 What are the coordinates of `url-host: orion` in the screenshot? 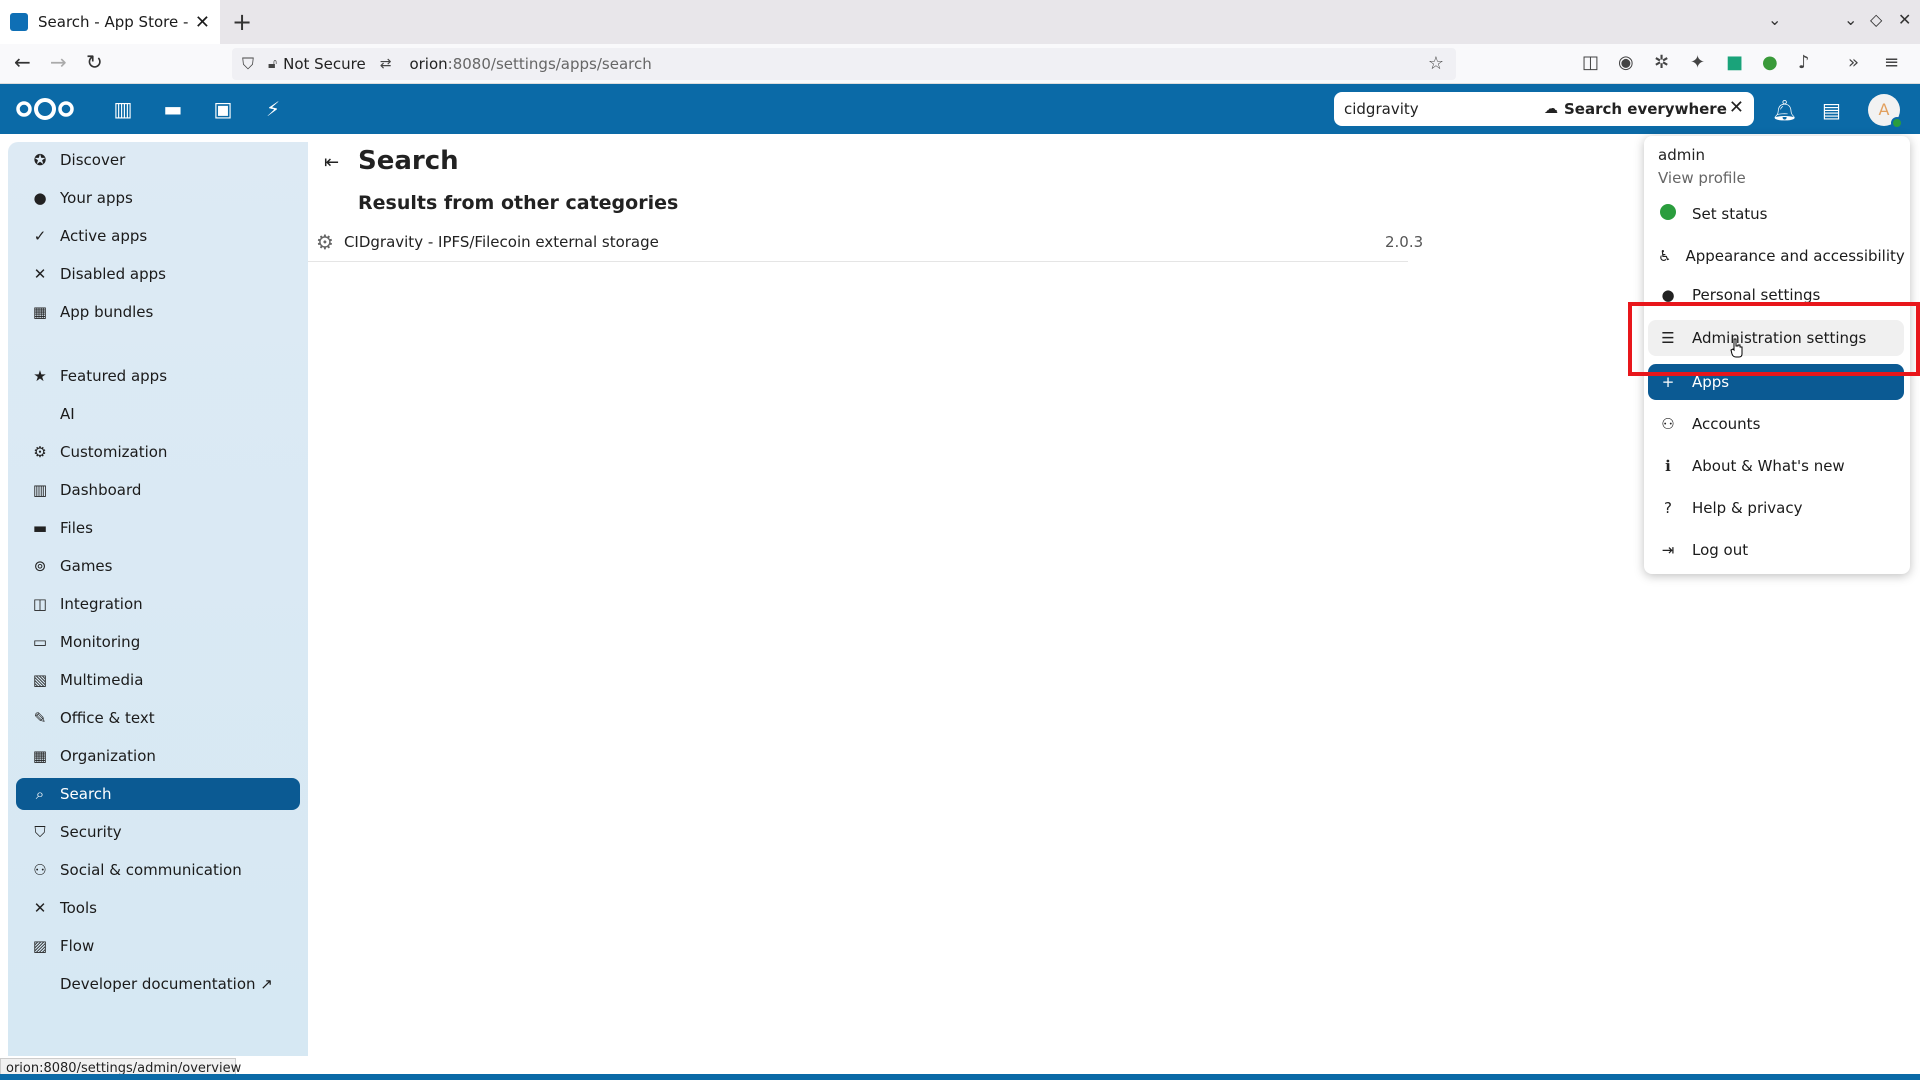 It's located at (428, 64).